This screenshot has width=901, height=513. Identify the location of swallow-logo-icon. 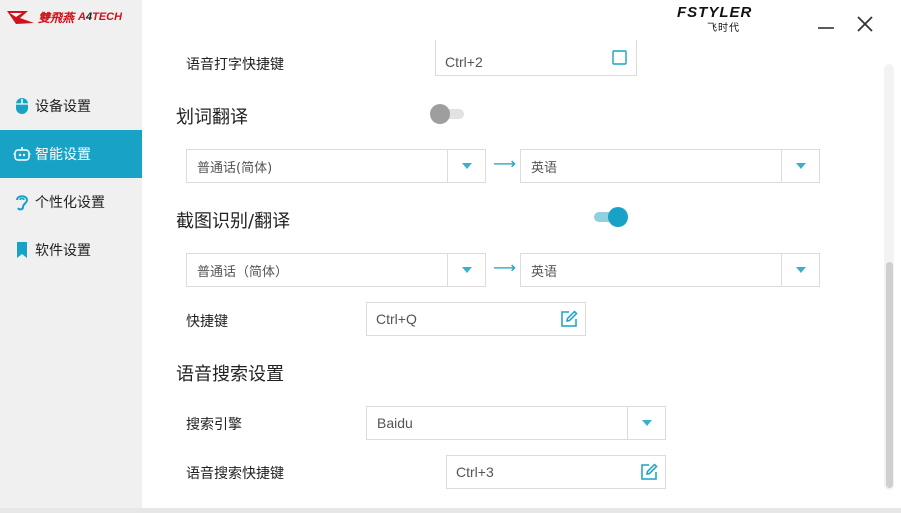
(20, 17).